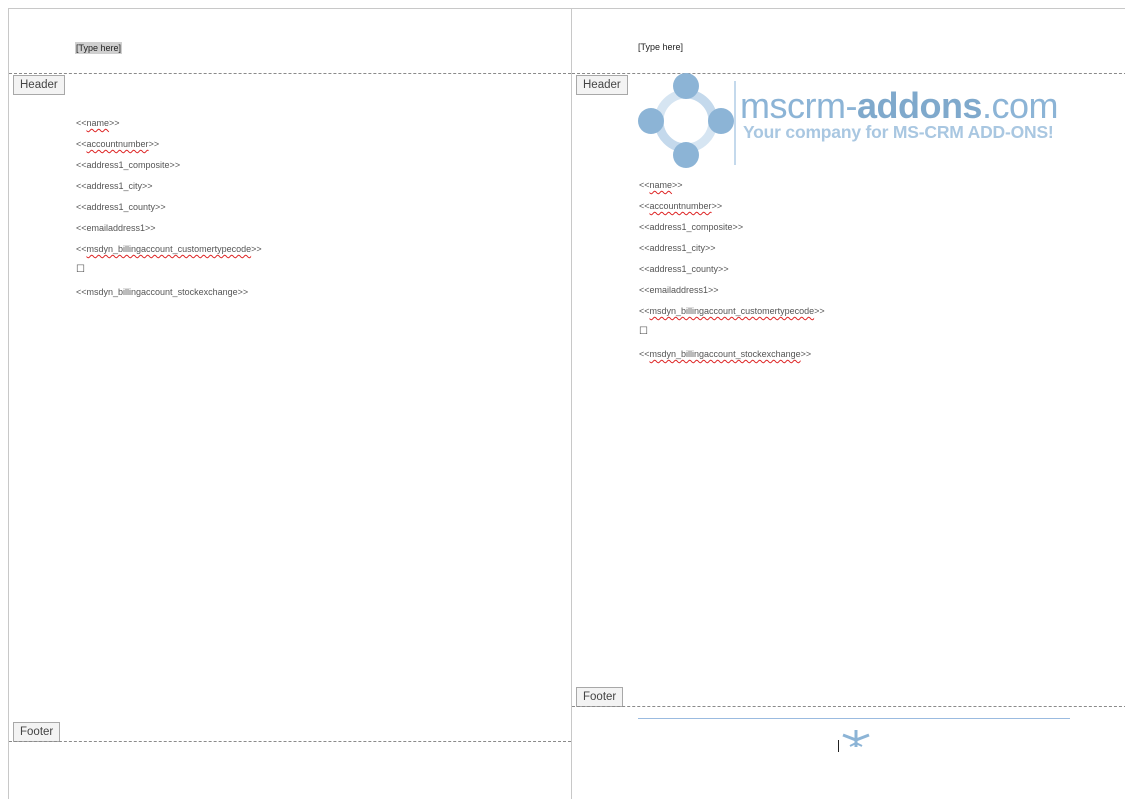 This screenshot has width=1125, height=799. What do you see at coordinates (838, 746) in the screenshot?
I see `text-cursor` at bounding box center [838, 746].